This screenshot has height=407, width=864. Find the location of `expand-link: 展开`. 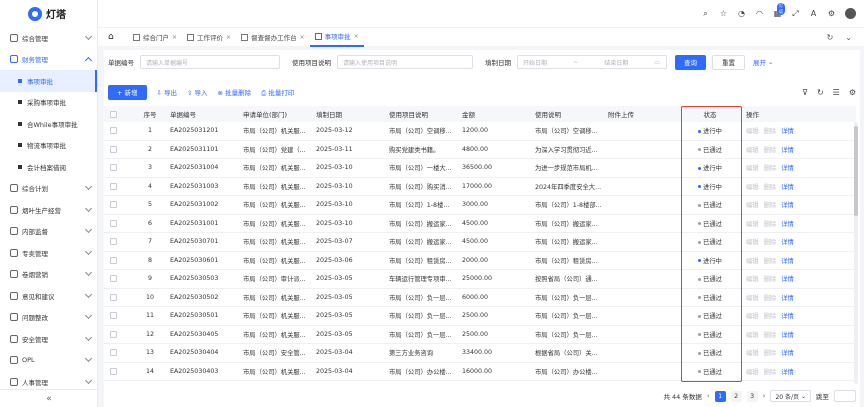

expand-link: 展开 is located at coordinates (759, 62).